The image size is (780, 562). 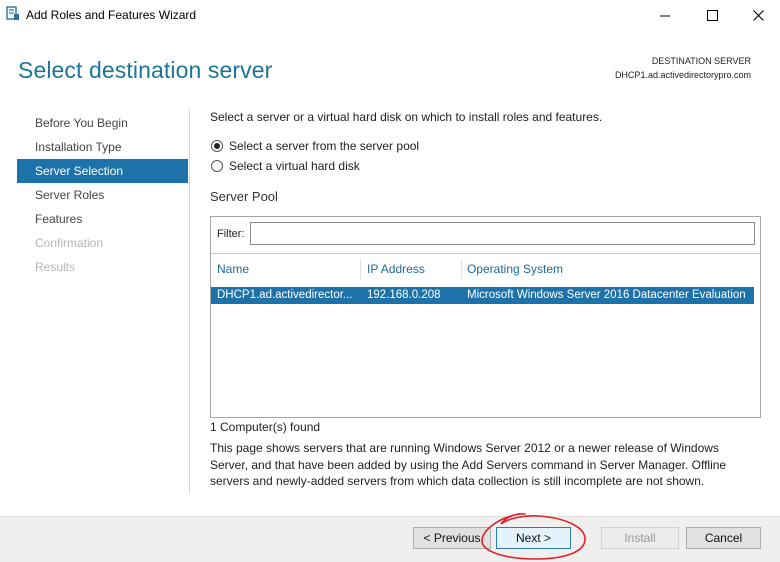 What do you see at coordinates (12, 13) in the screenshot?
I see `server-manager-icon` at bounding box center [12, 13].